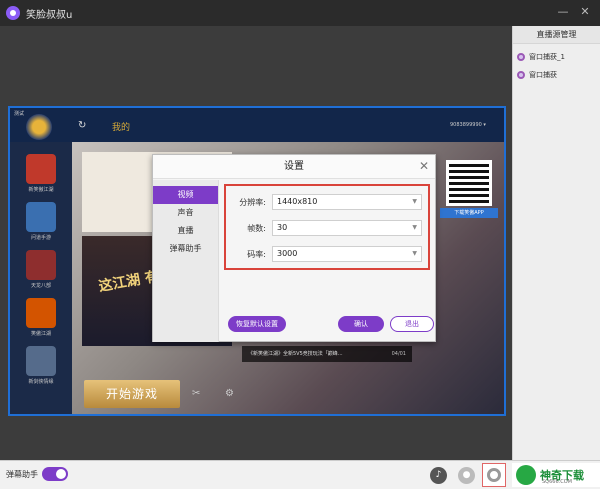 The height and width of the screenshot is (489, 600). What do you see at coordinates (300, 474) in the screenshot?
I see `bottom-toolbar: 弹幕助手 ♪ ● 神奇下载 SQ666.COM` at bounding box center [300, 474].